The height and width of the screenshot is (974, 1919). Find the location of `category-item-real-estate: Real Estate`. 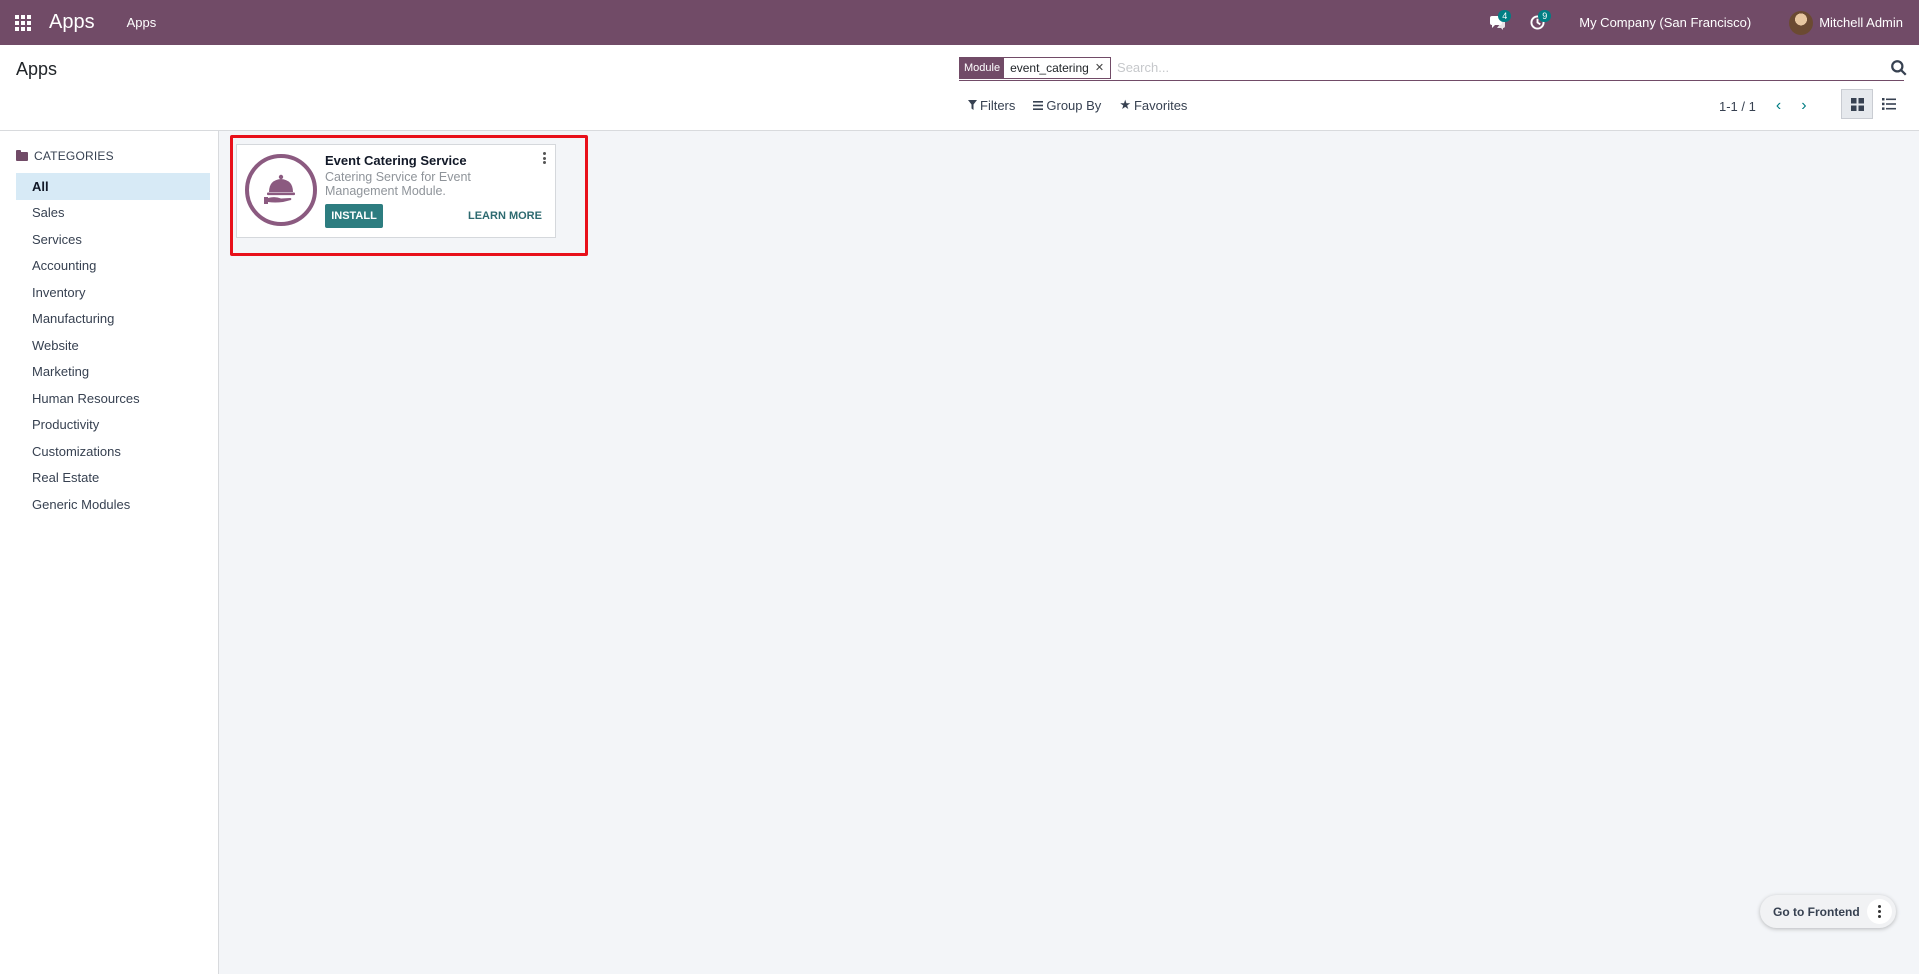

category-item-real-estate: Real Estate is located at coordinates (113, 478).